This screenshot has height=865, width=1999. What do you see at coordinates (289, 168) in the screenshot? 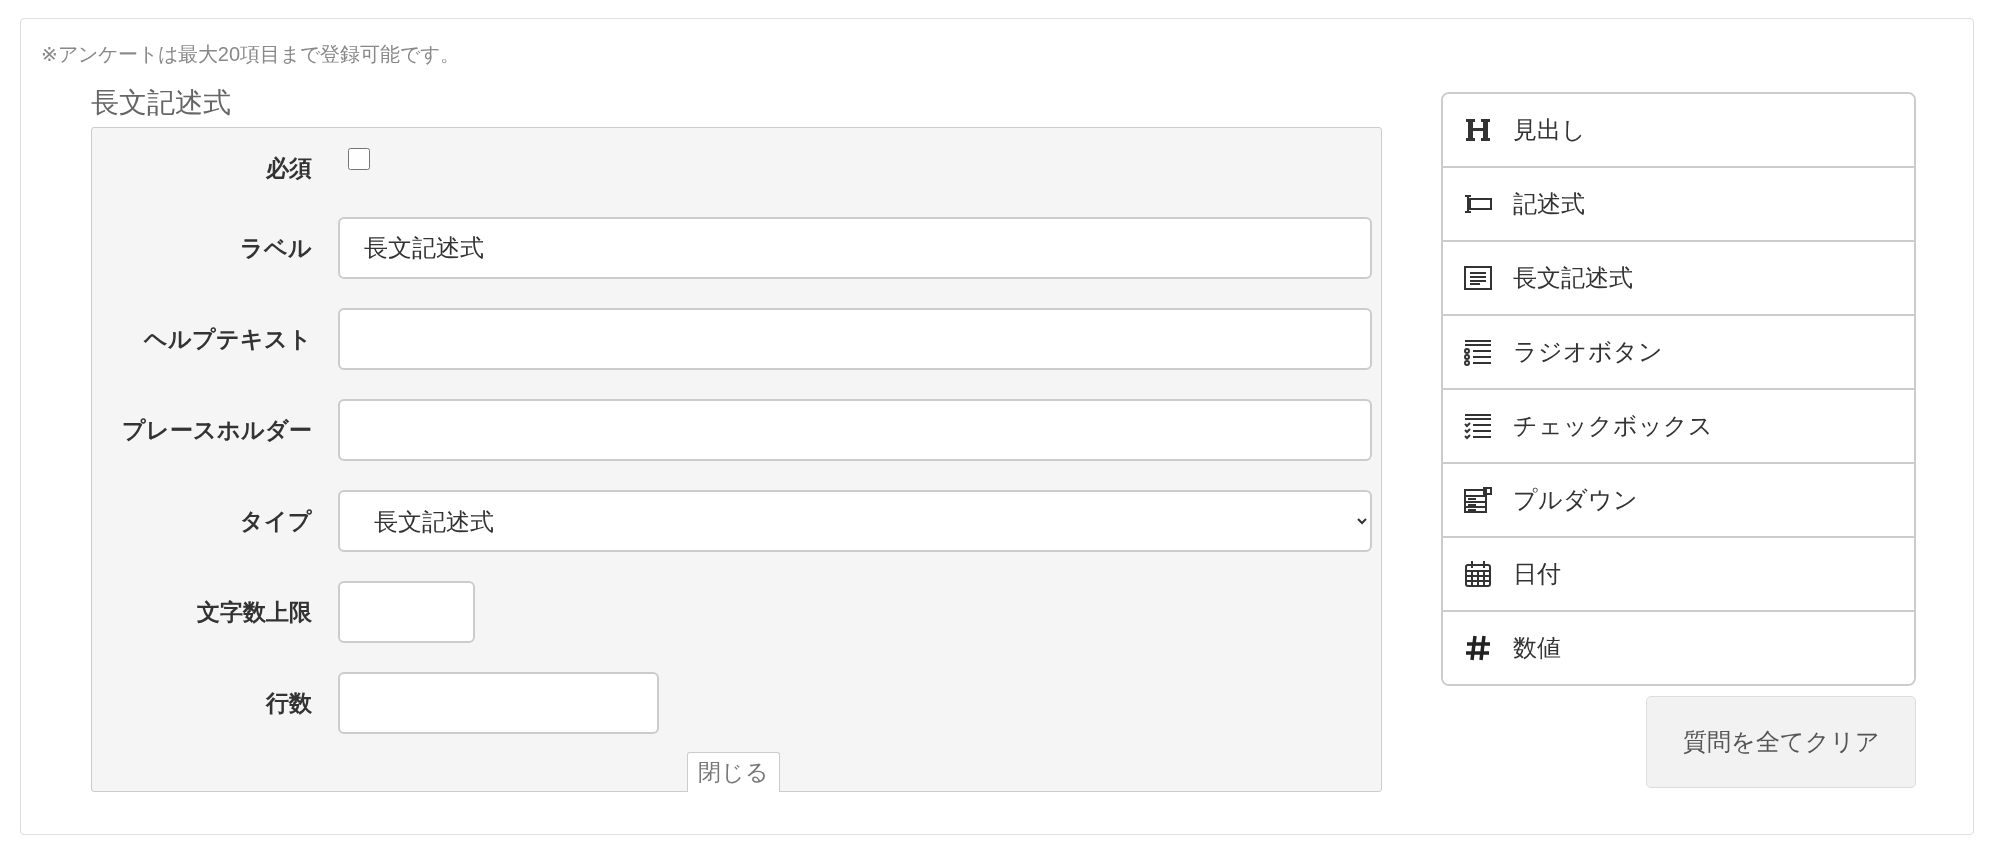
I see `field-label: 必須` at bounding box center [289, 168].